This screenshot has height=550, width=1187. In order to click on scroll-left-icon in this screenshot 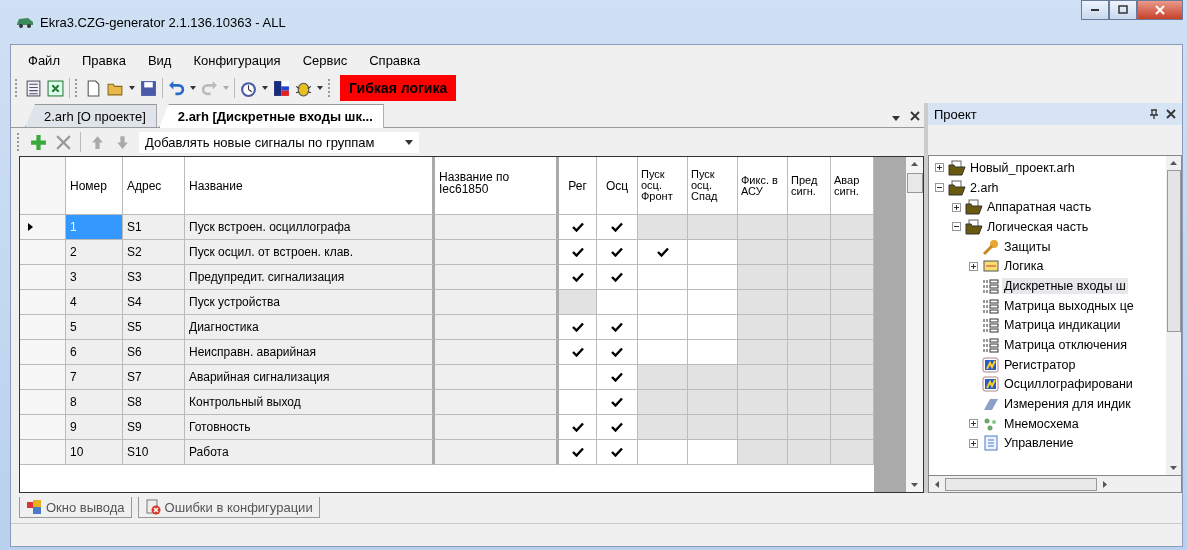, I will do `click(937, 484)`.